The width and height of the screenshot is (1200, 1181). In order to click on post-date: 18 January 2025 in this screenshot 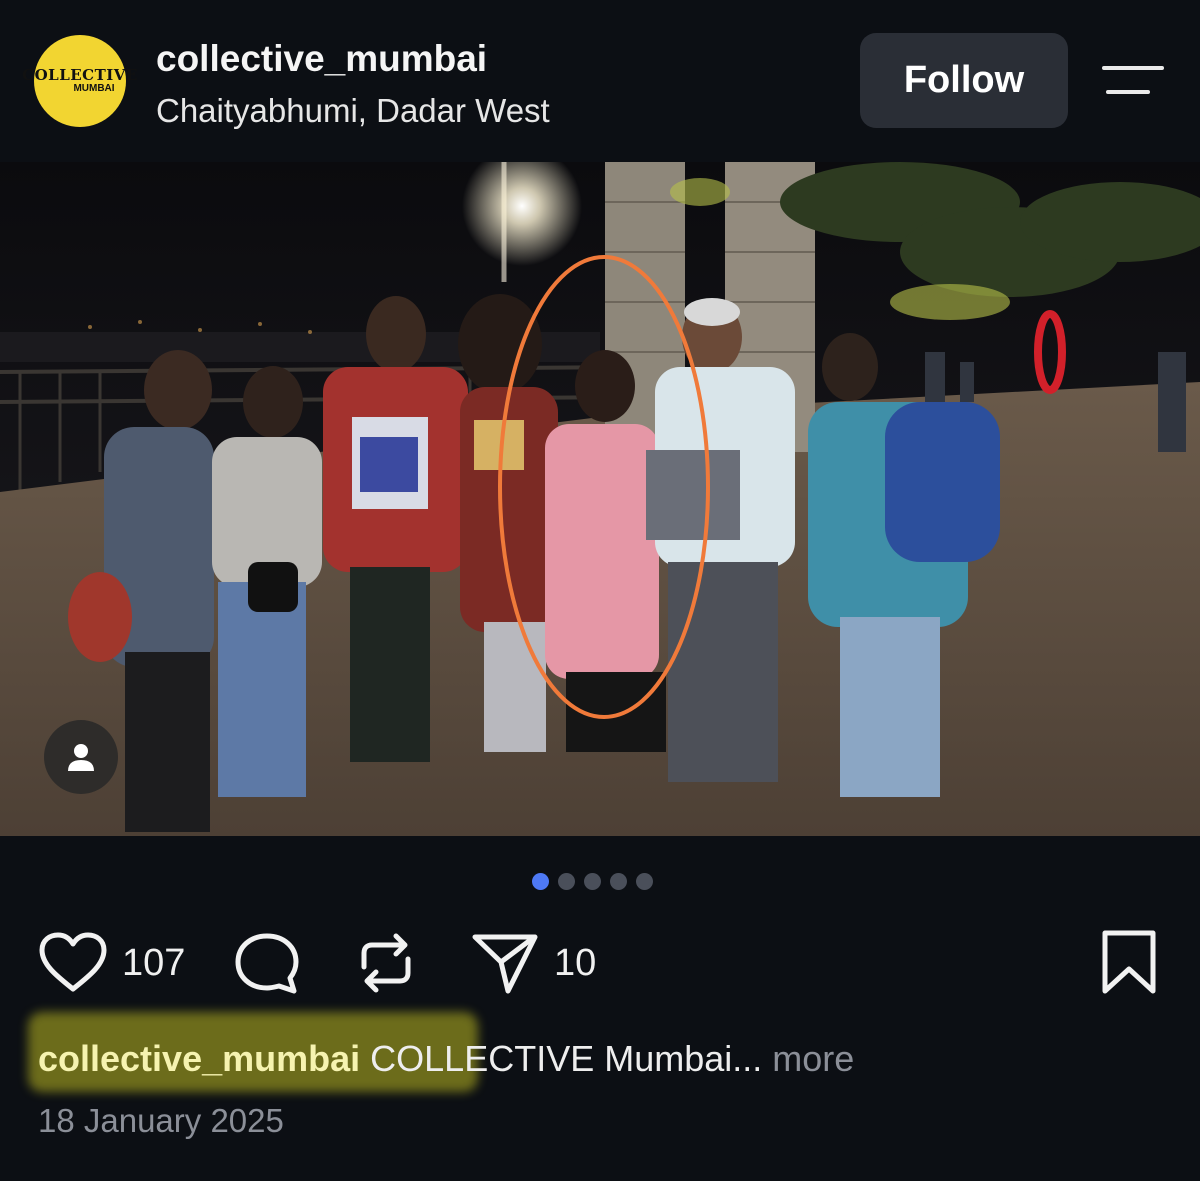, I will do `click(161, 1120)`.